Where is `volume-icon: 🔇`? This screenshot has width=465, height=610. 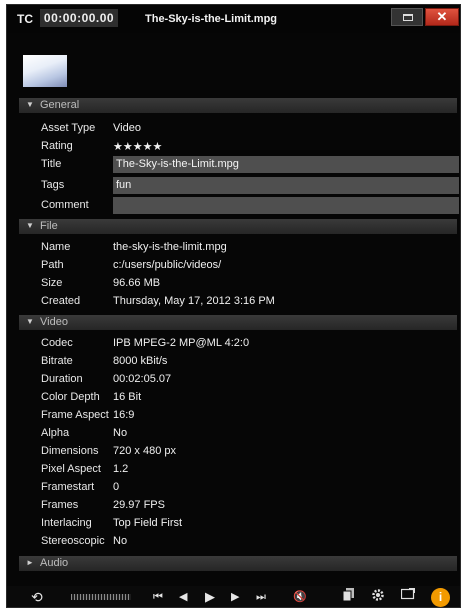
volume-icon: 🔇 is located at coordinates (300, 597).